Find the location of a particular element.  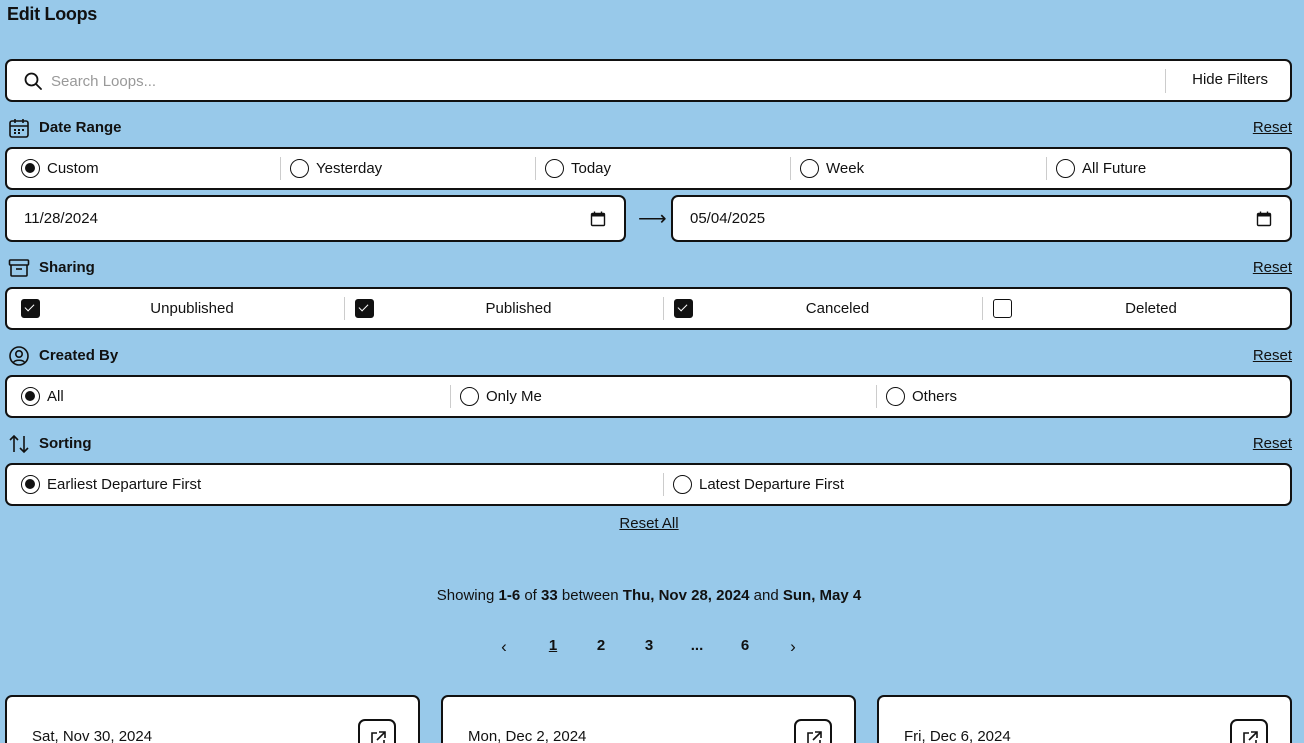

option-label: Only Me is located at coordinates (514, 396).